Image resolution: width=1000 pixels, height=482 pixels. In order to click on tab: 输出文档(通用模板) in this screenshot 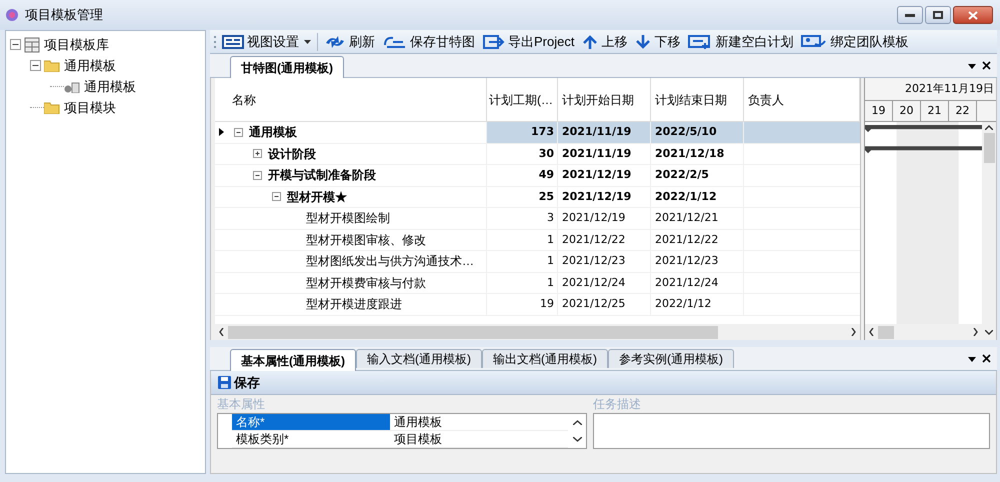, I will do `click(545, 358)`.